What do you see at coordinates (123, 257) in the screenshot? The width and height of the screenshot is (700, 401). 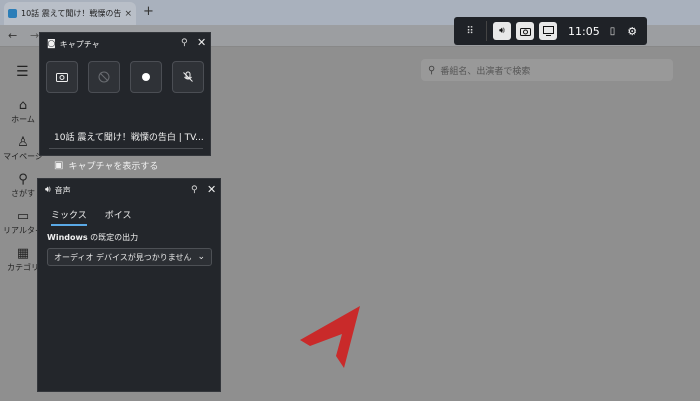 I see `output-device-value: オーディオ デバイスが見つかりません` at bounding box center [123, 257].